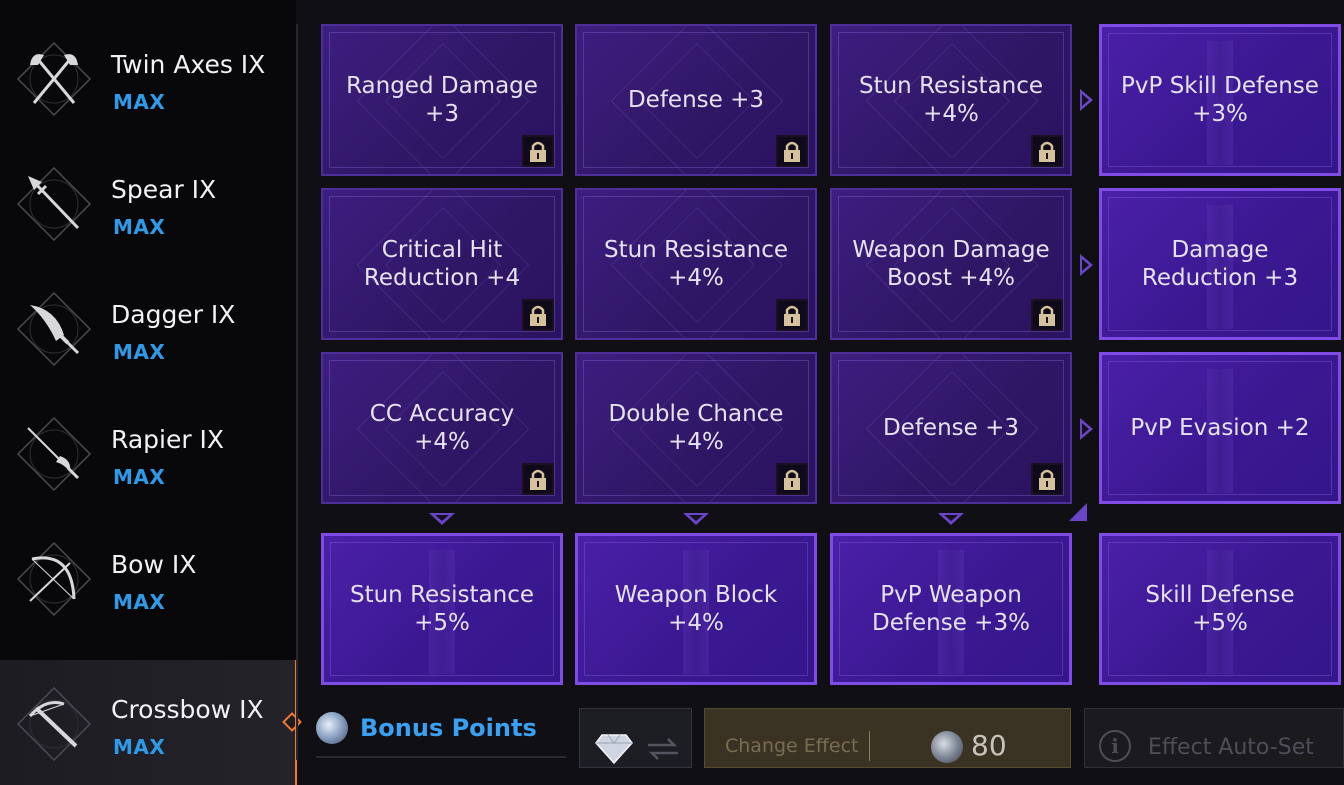 This screenshot has height=785, width=1344. What do you see at coordinates (951, 623) in the screenshot?
I see `effect-value: Defense +3%` at bounding box center [951, 623].